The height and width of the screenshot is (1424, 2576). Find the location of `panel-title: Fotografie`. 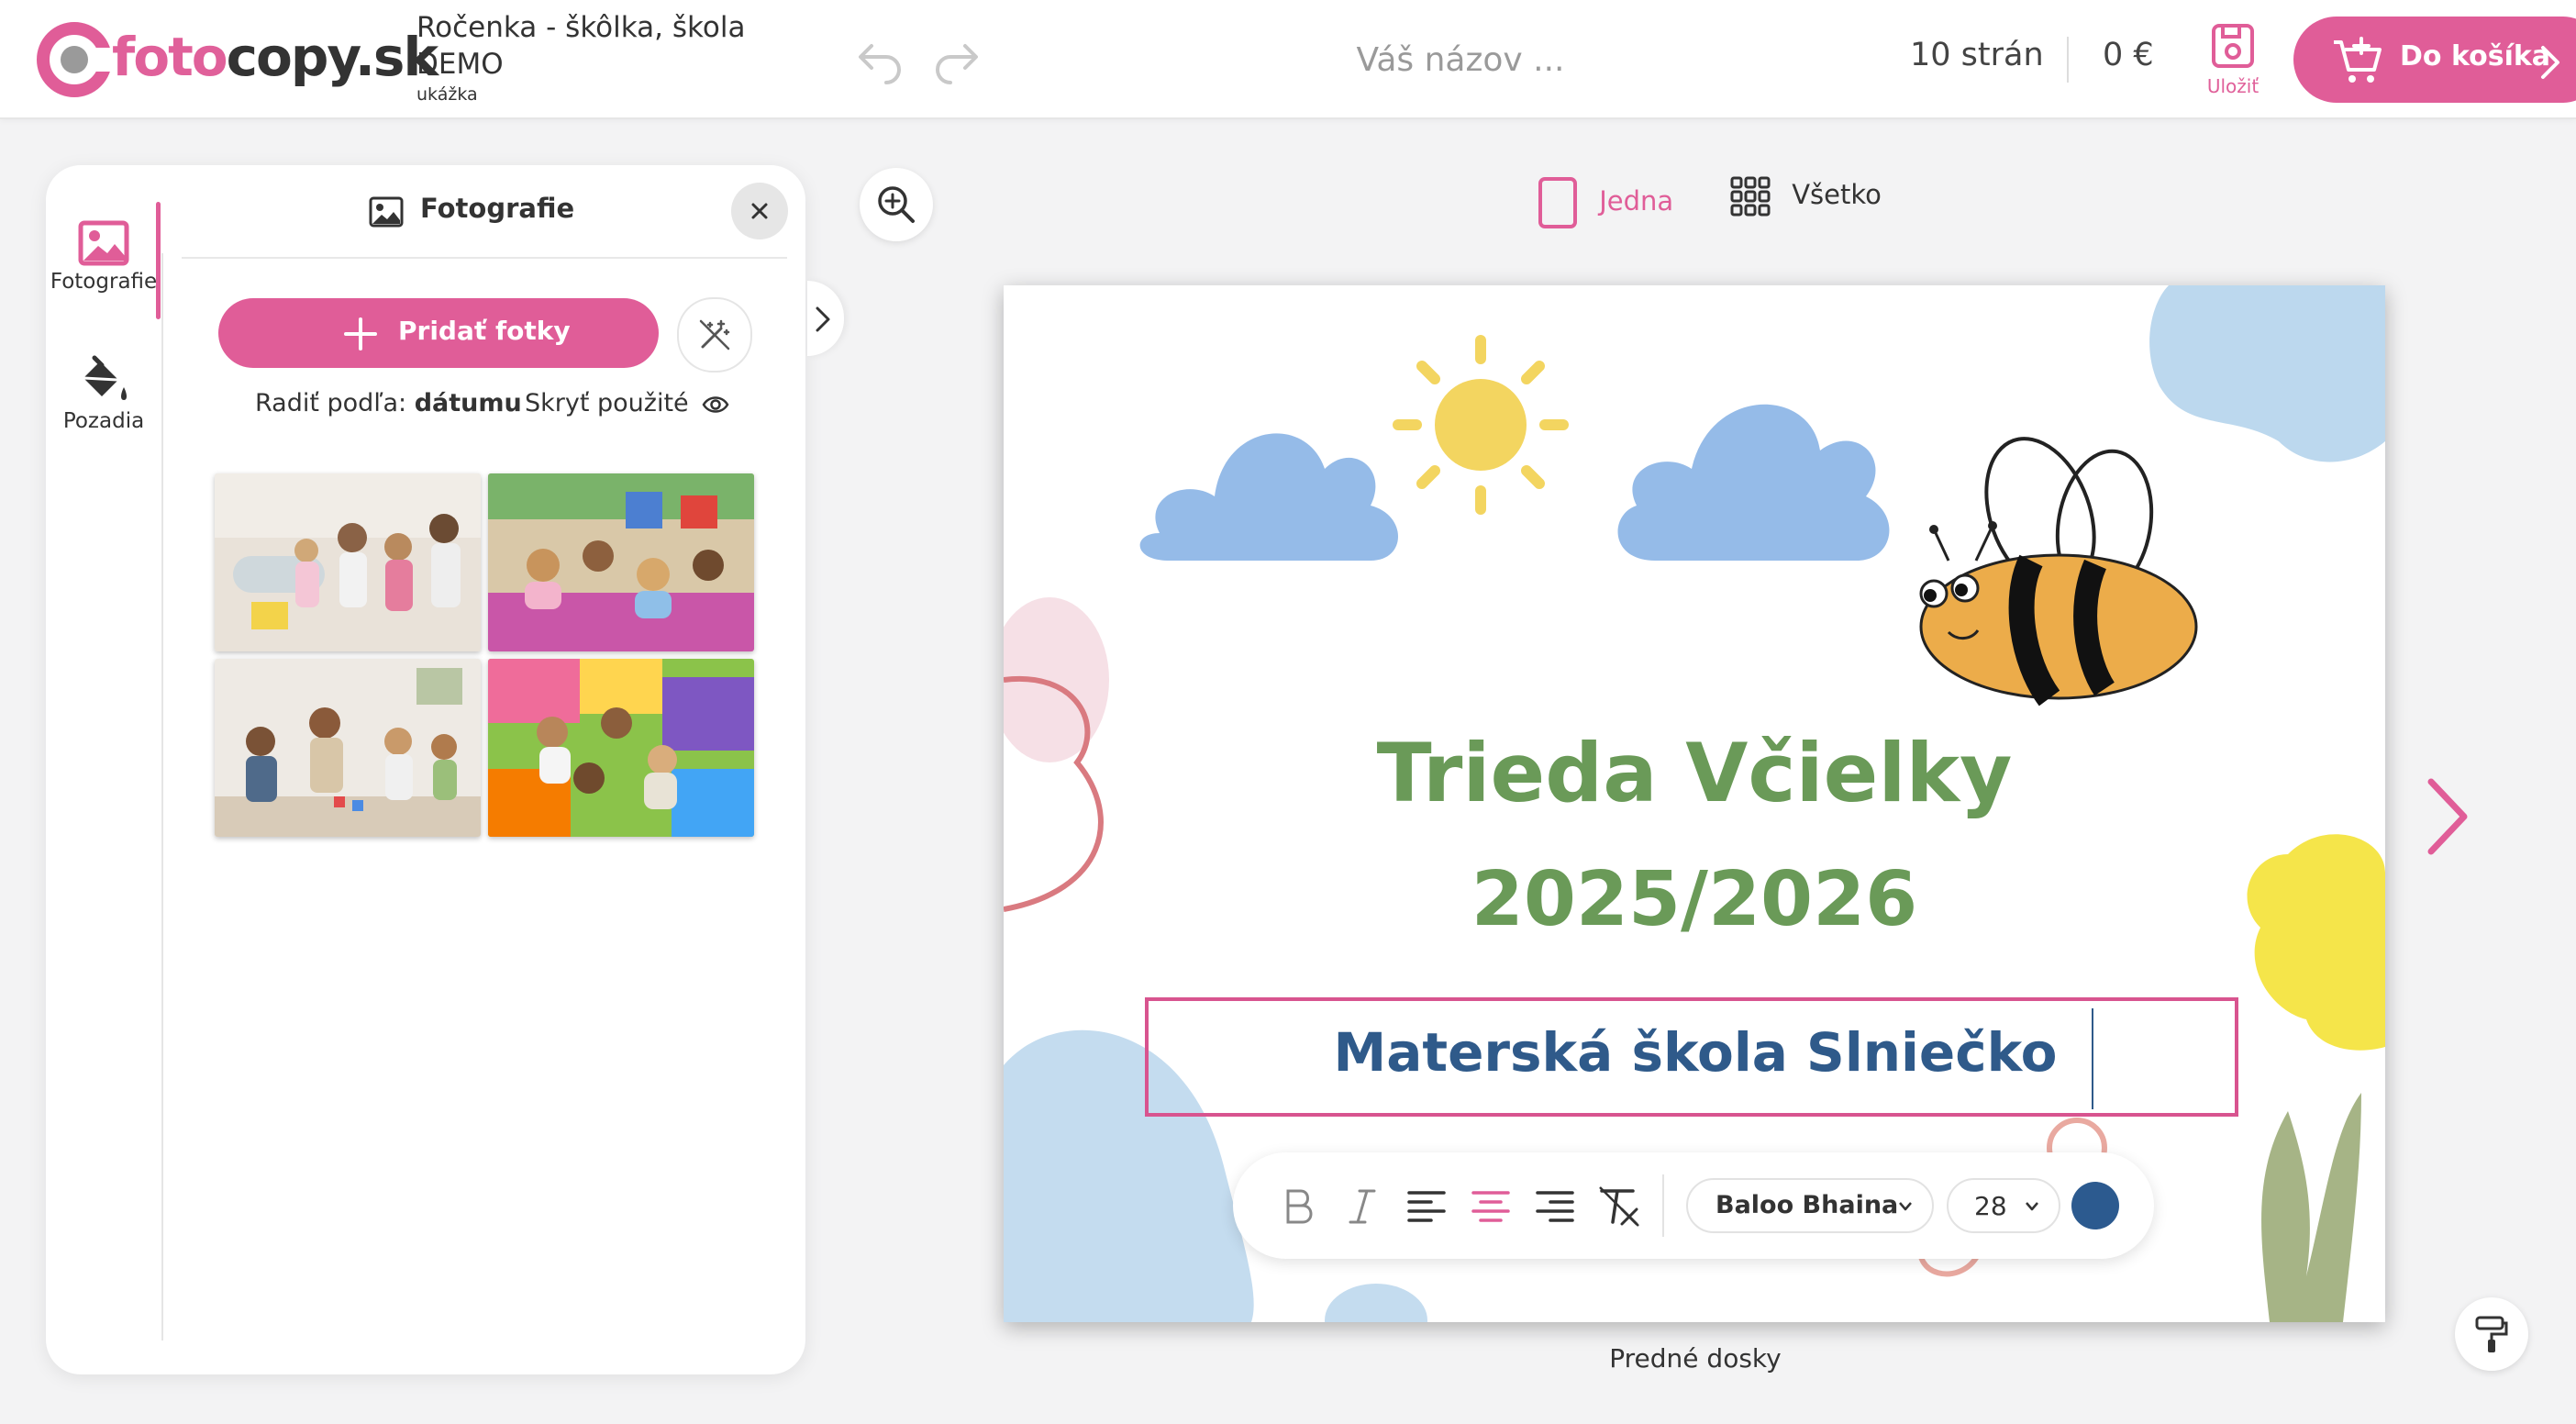

panel-title: Fotografie is located at coordinates (497, 208).